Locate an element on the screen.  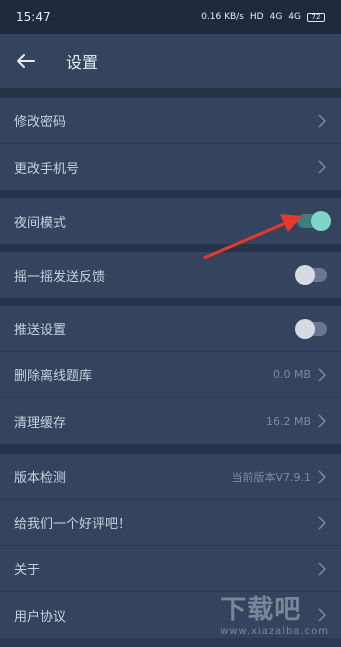
row-label: 清理缓存 is located at coordinates (40, 423).